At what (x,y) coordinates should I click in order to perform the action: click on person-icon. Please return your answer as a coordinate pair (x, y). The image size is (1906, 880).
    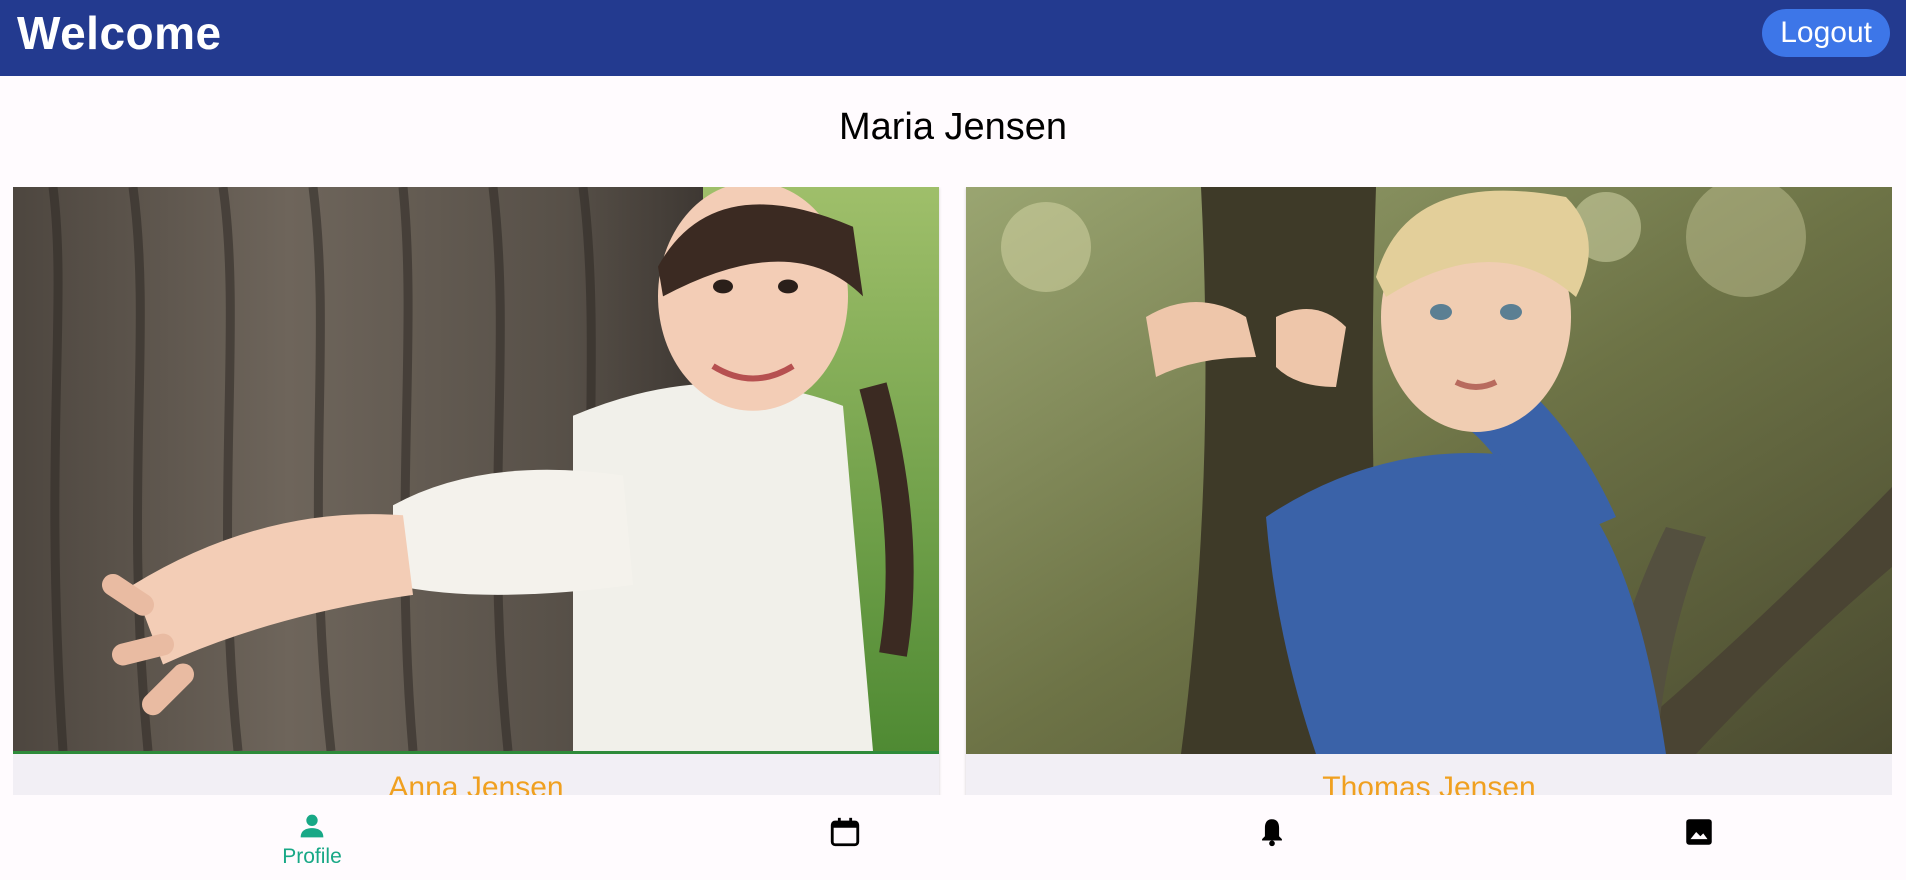
    Looking at the image, I should click on (312, 826).